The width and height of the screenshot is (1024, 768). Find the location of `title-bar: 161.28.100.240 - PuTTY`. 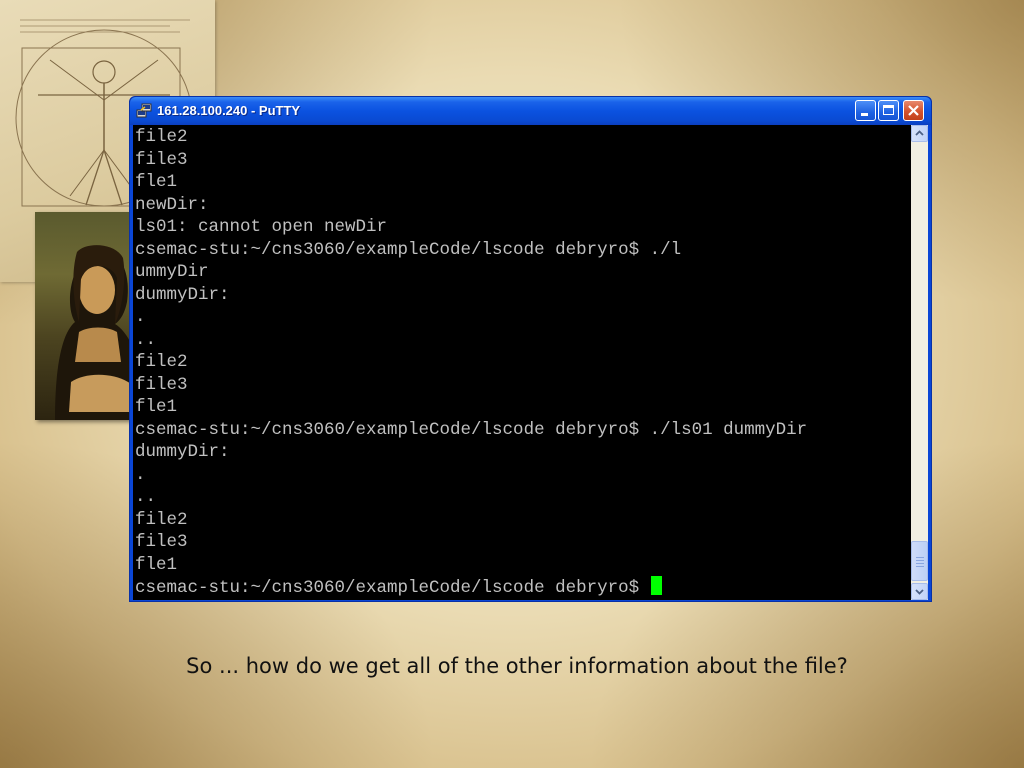

title-bar: 161.28.100.240 - PuTTY is located at coordinates (530, 111).